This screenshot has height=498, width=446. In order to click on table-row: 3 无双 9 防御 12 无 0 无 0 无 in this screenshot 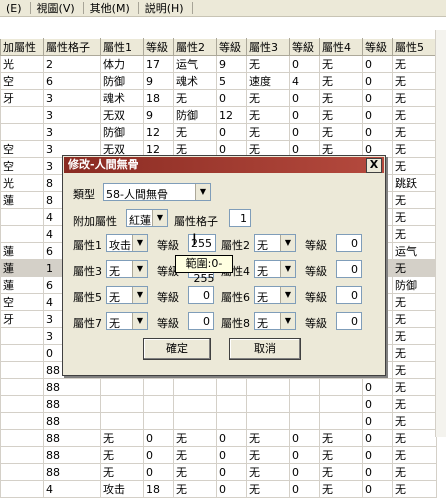, I will do `click(218, 115)`.